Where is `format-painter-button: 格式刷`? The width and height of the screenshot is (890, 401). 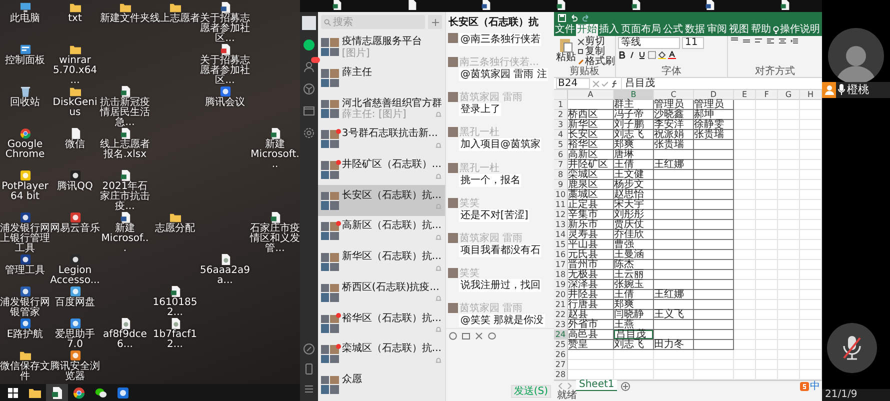
format-painter-button: 格式刷 is located at coordinates (596, 62).